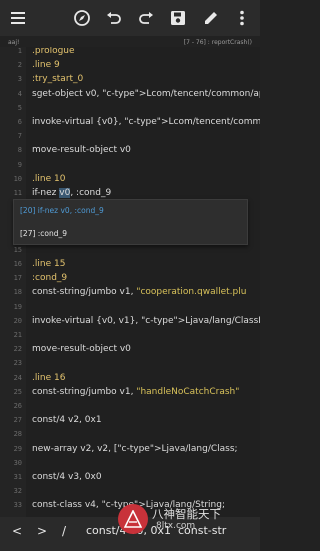 The image size is (320, 551). What do you see at coordinates (72, 193) in the screenshot?
I see `code-line-current: if-nez v0, :cond_9` at bounding box center [72, 193].